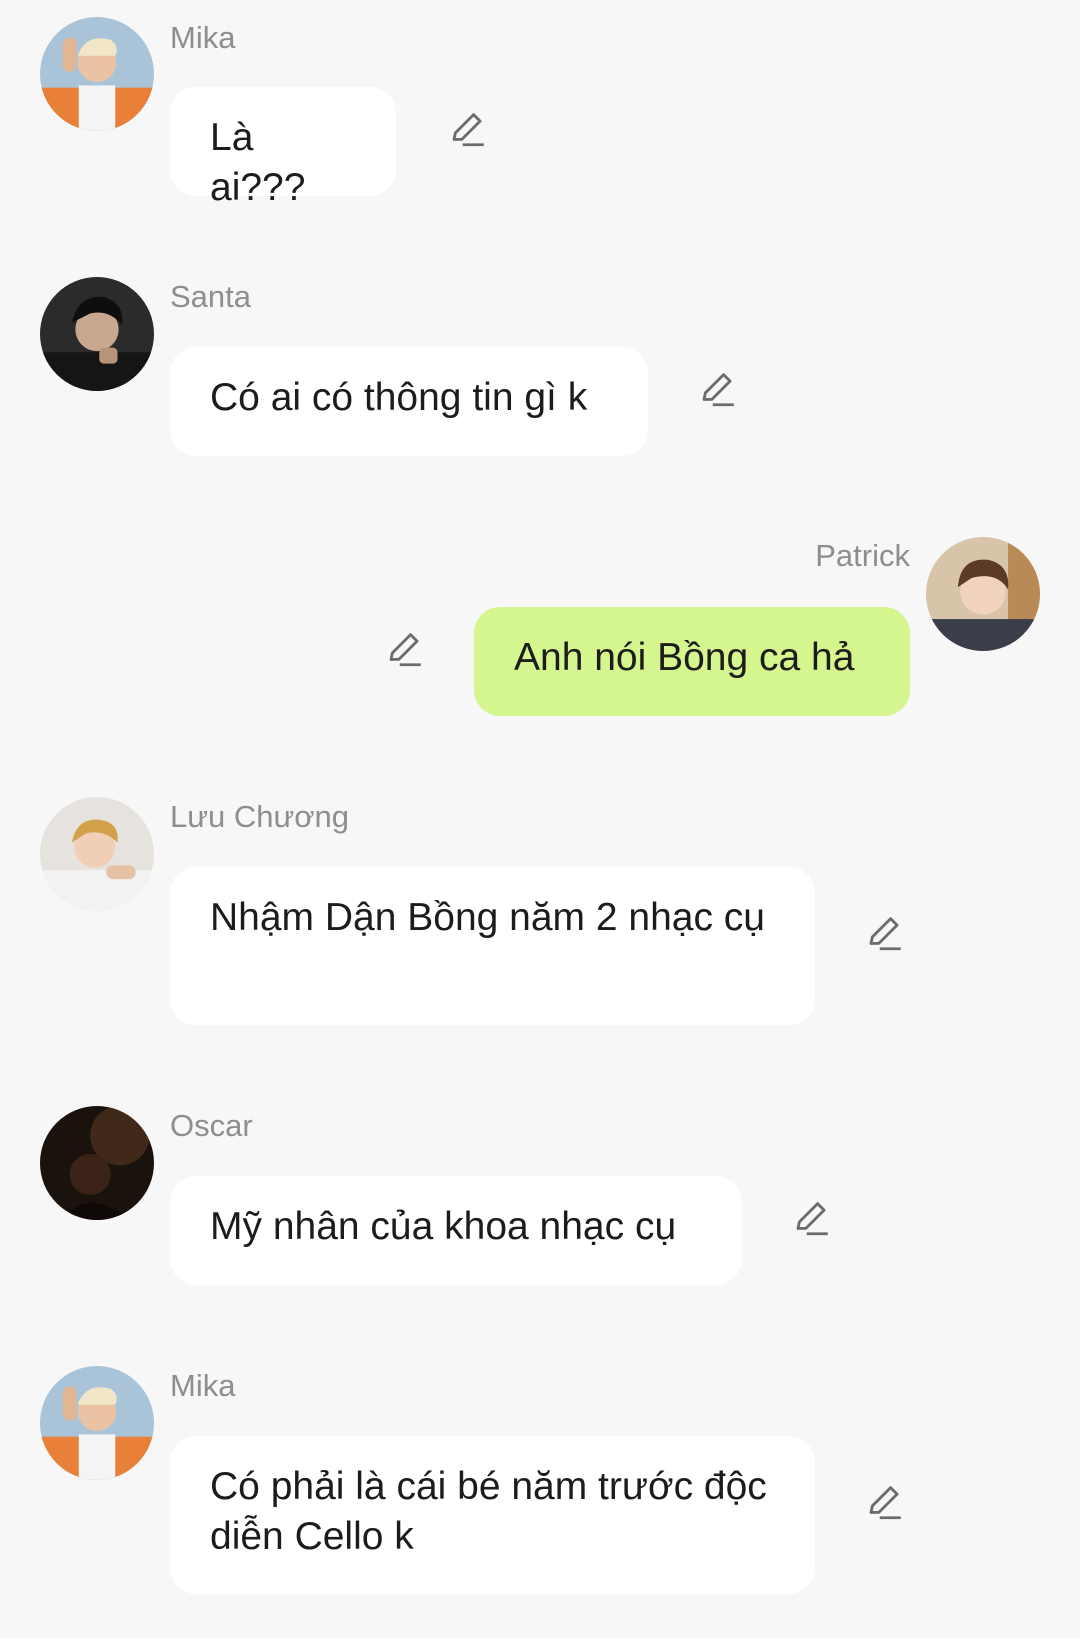  What do you see at coordinates (260, 816) in the screenshot?
I see `sender-name: Lưu Chương` at bounding box center [260, 816].